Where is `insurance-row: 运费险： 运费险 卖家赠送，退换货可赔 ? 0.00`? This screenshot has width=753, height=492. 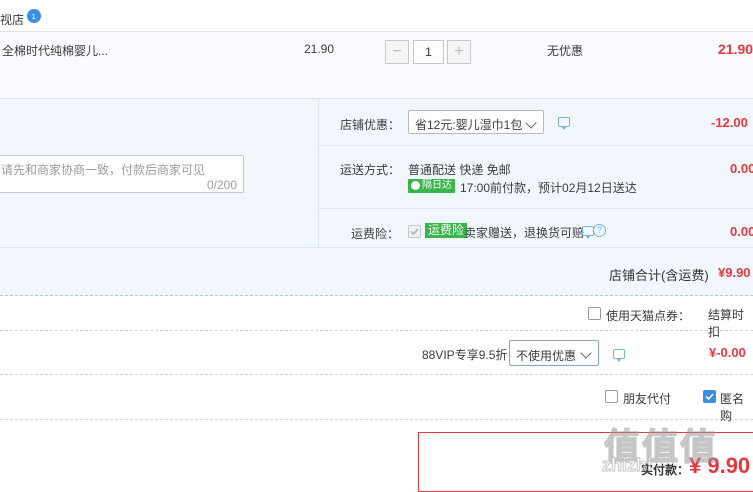
insurance-row: 运费险： 运费险 卖家赠送，退换货可赔 ? 0.00 is located at coordinates (536, 228).